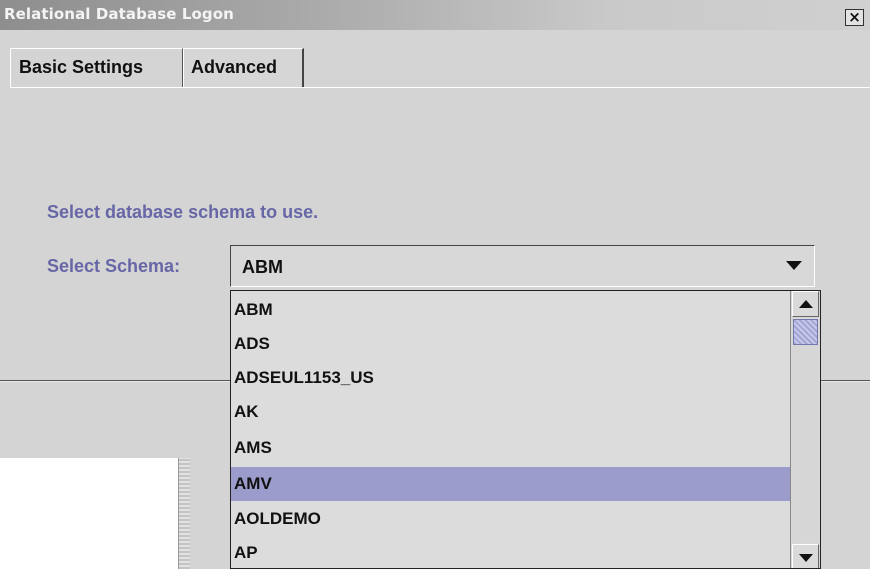  I want to click on chevron-down-icon, so click(794, 265).